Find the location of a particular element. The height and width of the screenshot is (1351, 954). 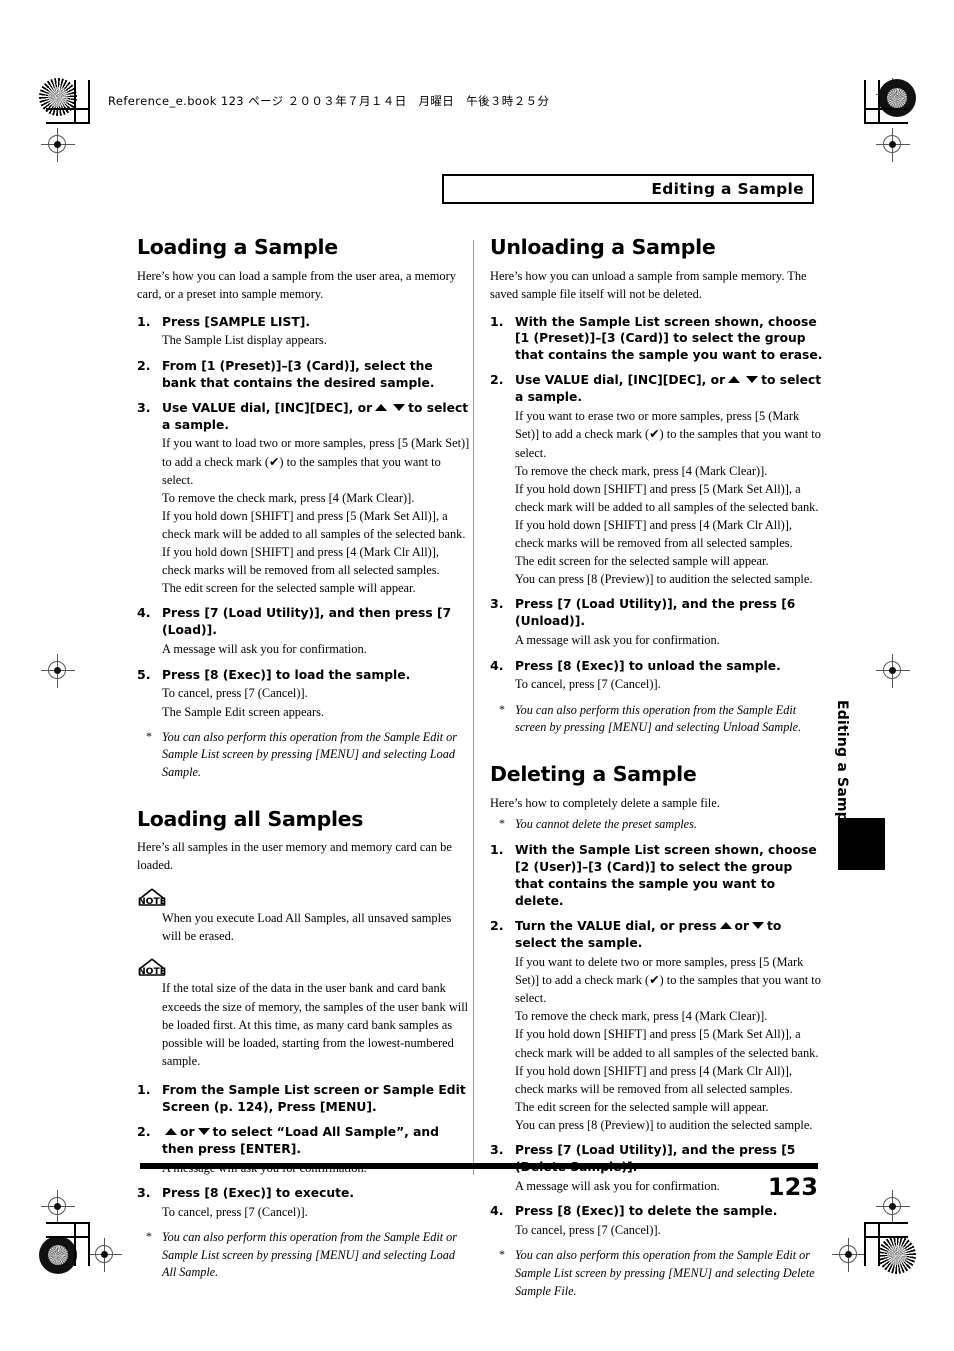

registration-mark-bottom-right is located at coordinates (893, 1207).